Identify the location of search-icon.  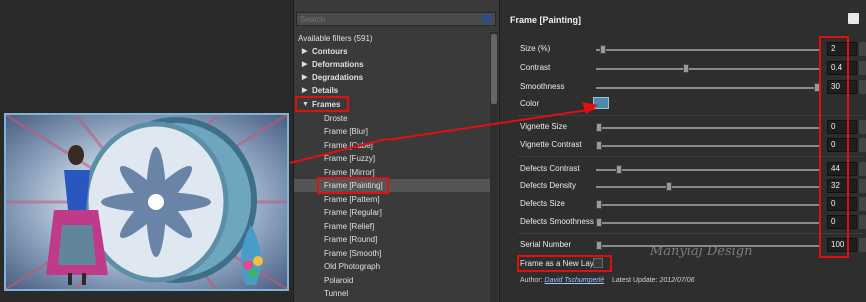
(487, 19).